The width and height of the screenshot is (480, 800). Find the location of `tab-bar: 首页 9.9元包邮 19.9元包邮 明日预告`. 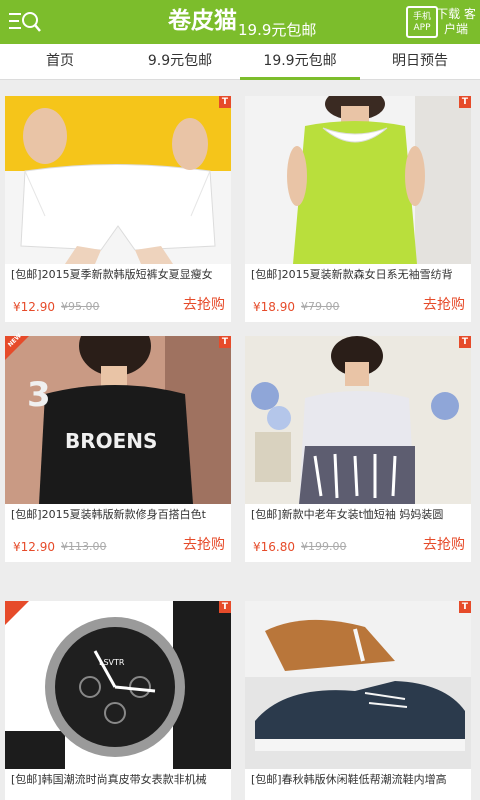

tab-bar: 首页 9.9元包邮 19.9元包邮 明日预告 is located at coordinates (240, 62).